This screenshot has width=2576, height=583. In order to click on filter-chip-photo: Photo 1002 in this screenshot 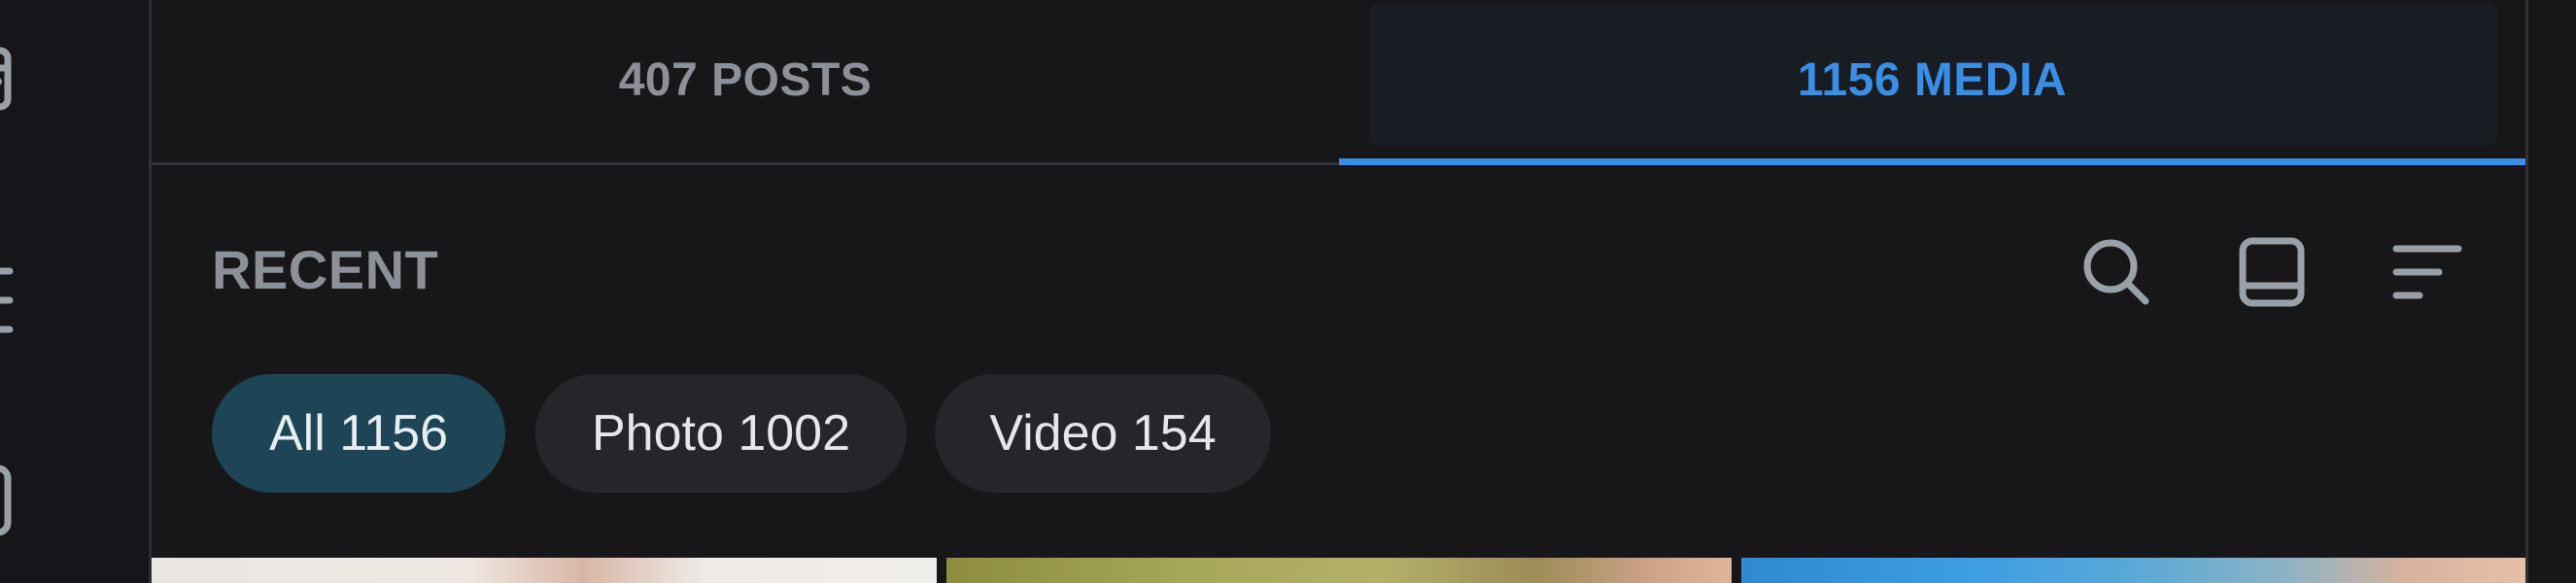, I will do `click(721, 433)`.